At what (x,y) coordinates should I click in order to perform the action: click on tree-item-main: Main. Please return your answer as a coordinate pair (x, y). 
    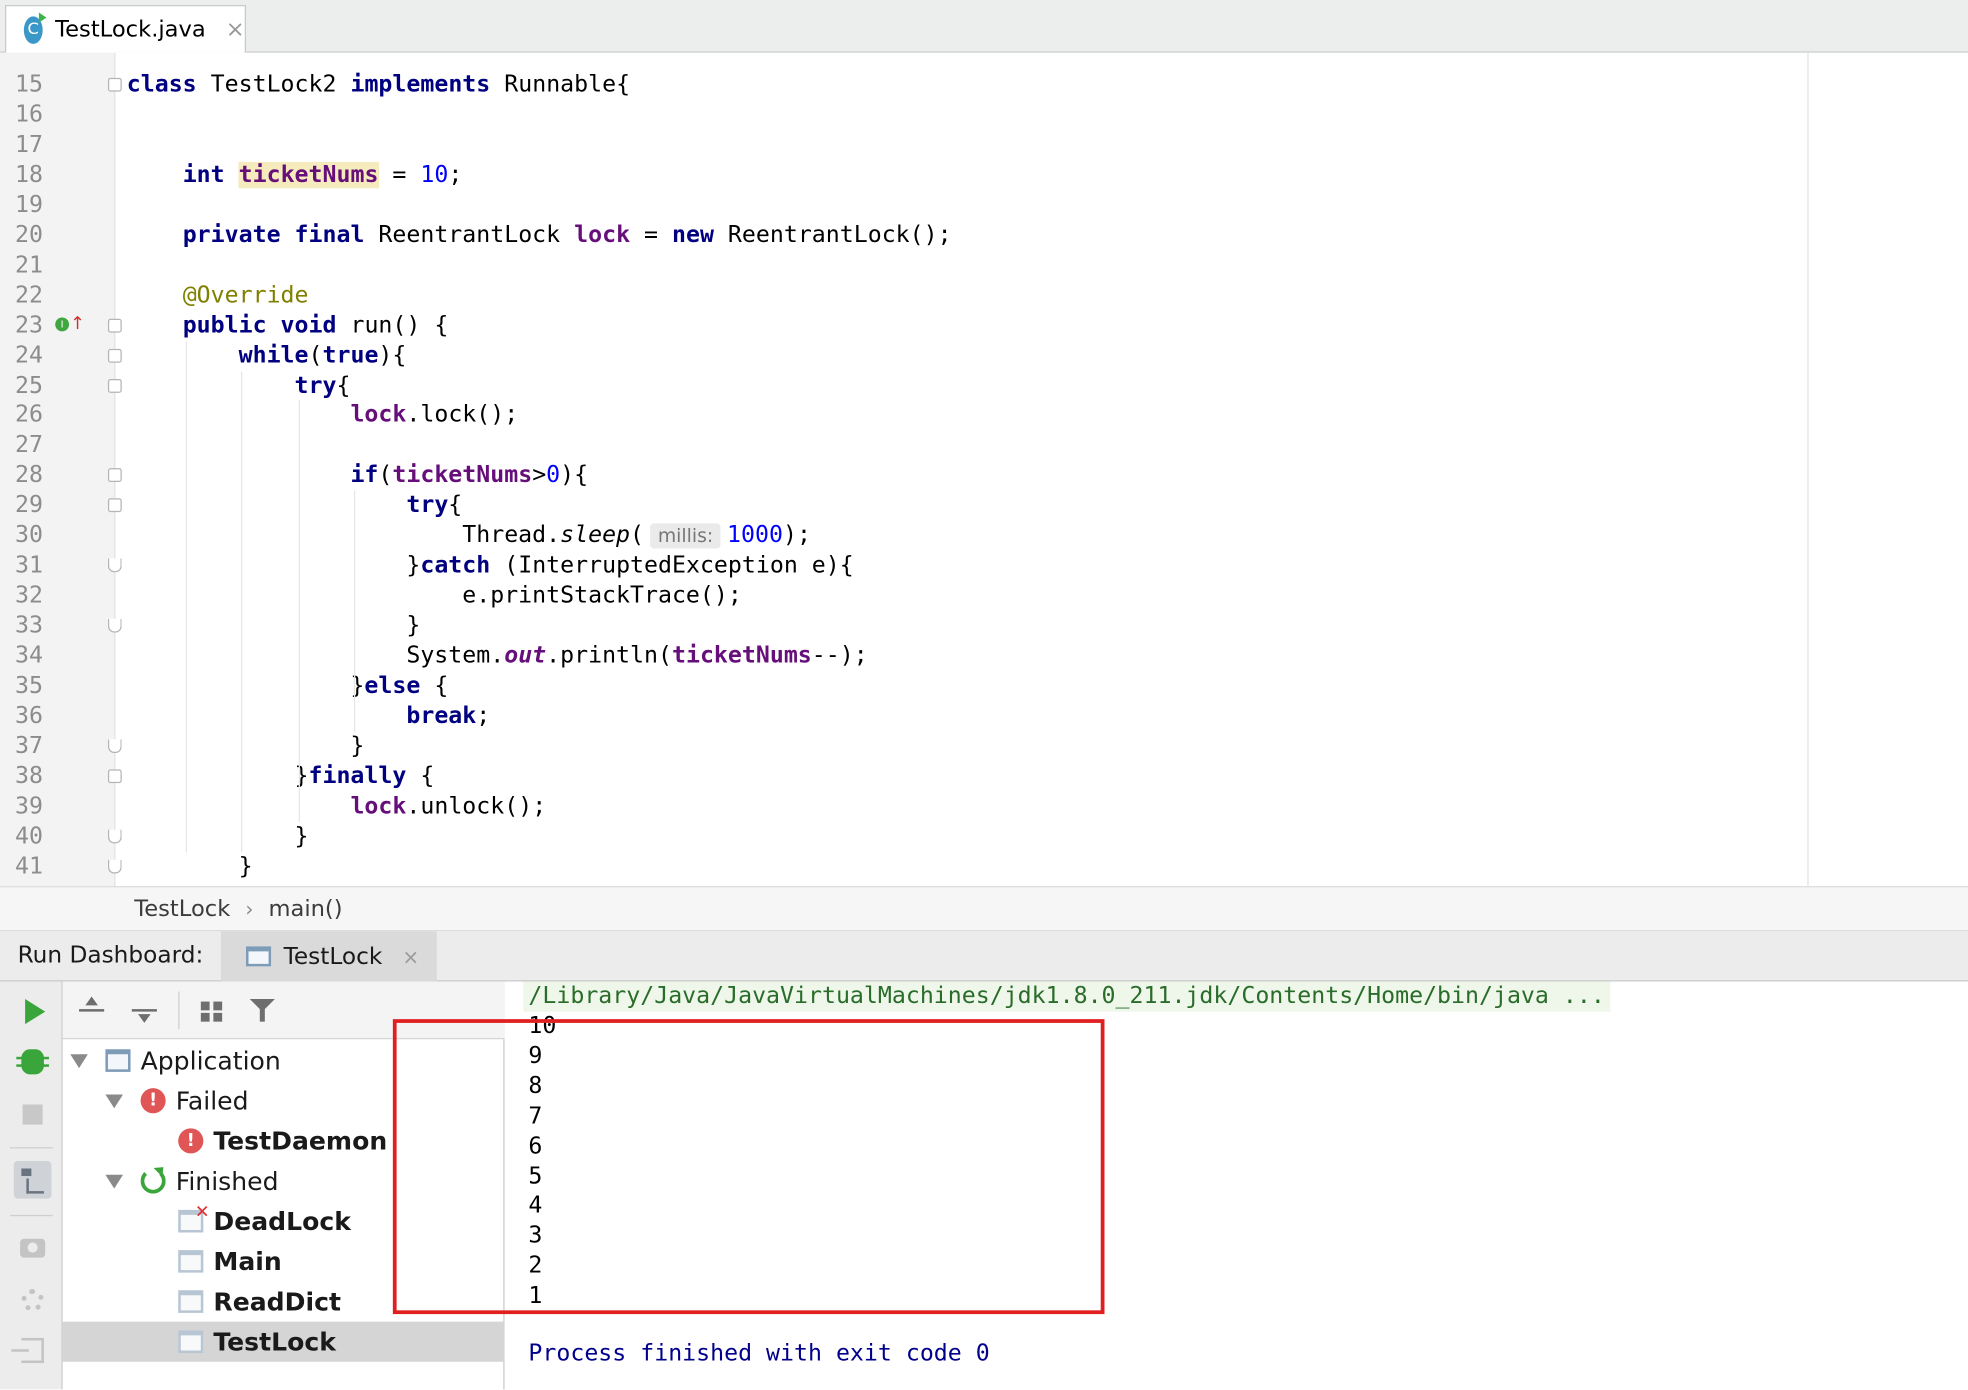
    Looking at the image, I should click on (284, 1261).